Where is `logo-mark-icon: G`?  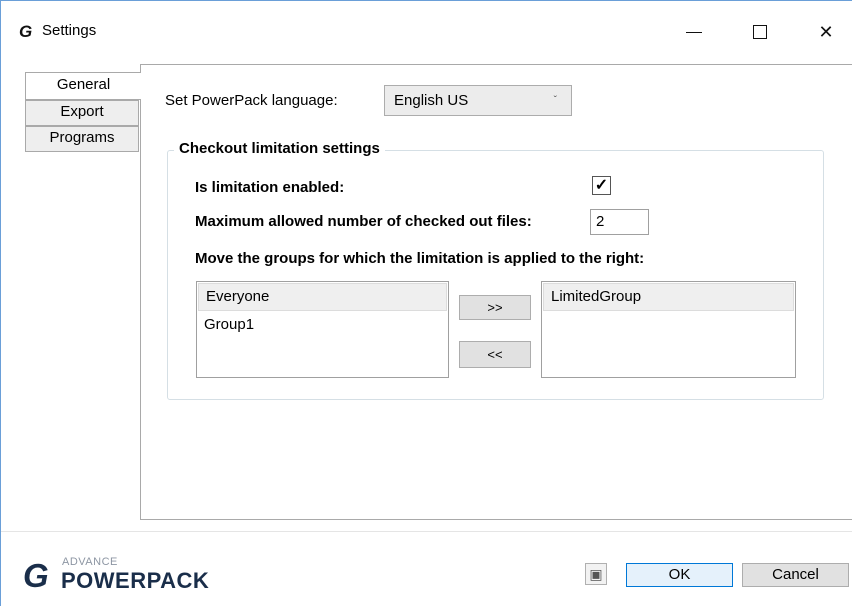
logo-mark-icon: G is located at coordinates (36, 575).